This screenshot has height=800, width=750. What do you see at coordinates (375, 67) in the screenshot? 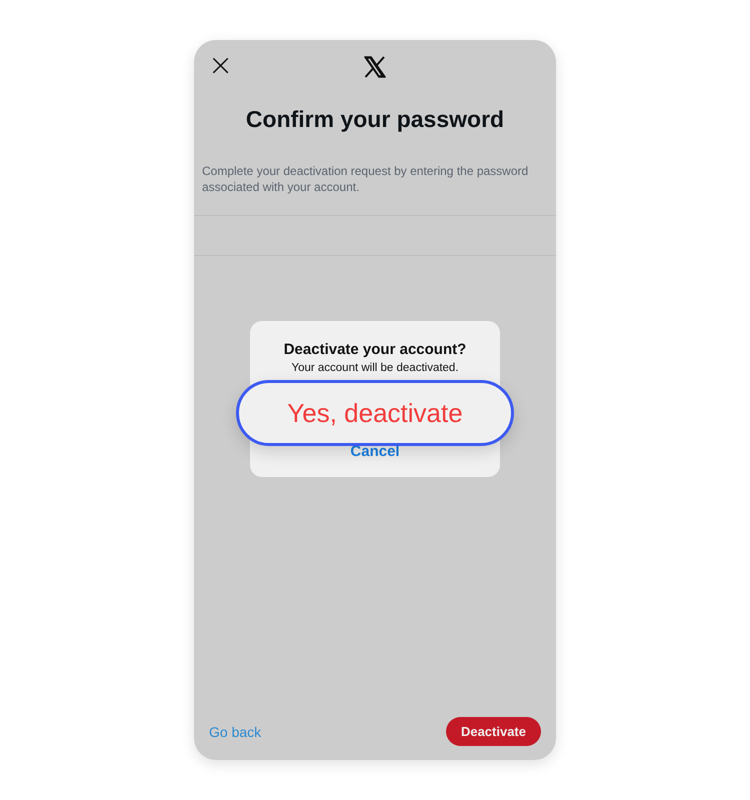
I see `logo-icon` at bounding box center [375, 67].